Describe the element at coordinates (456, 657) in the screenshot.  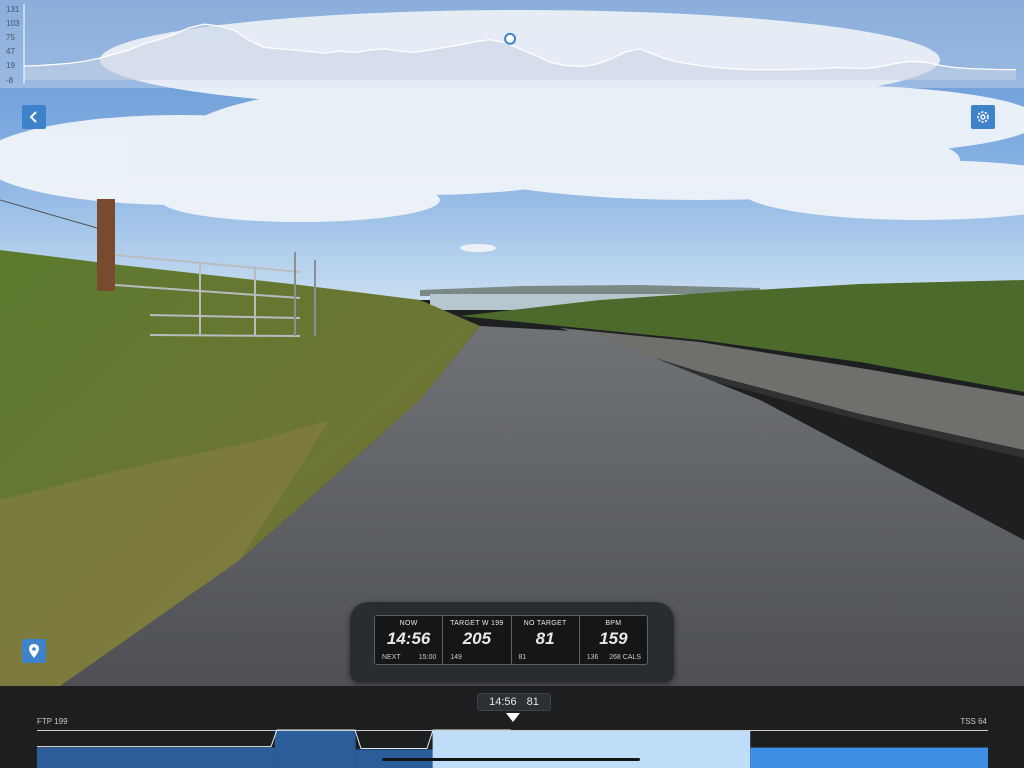
I see `hud-sub: 149` at that location.